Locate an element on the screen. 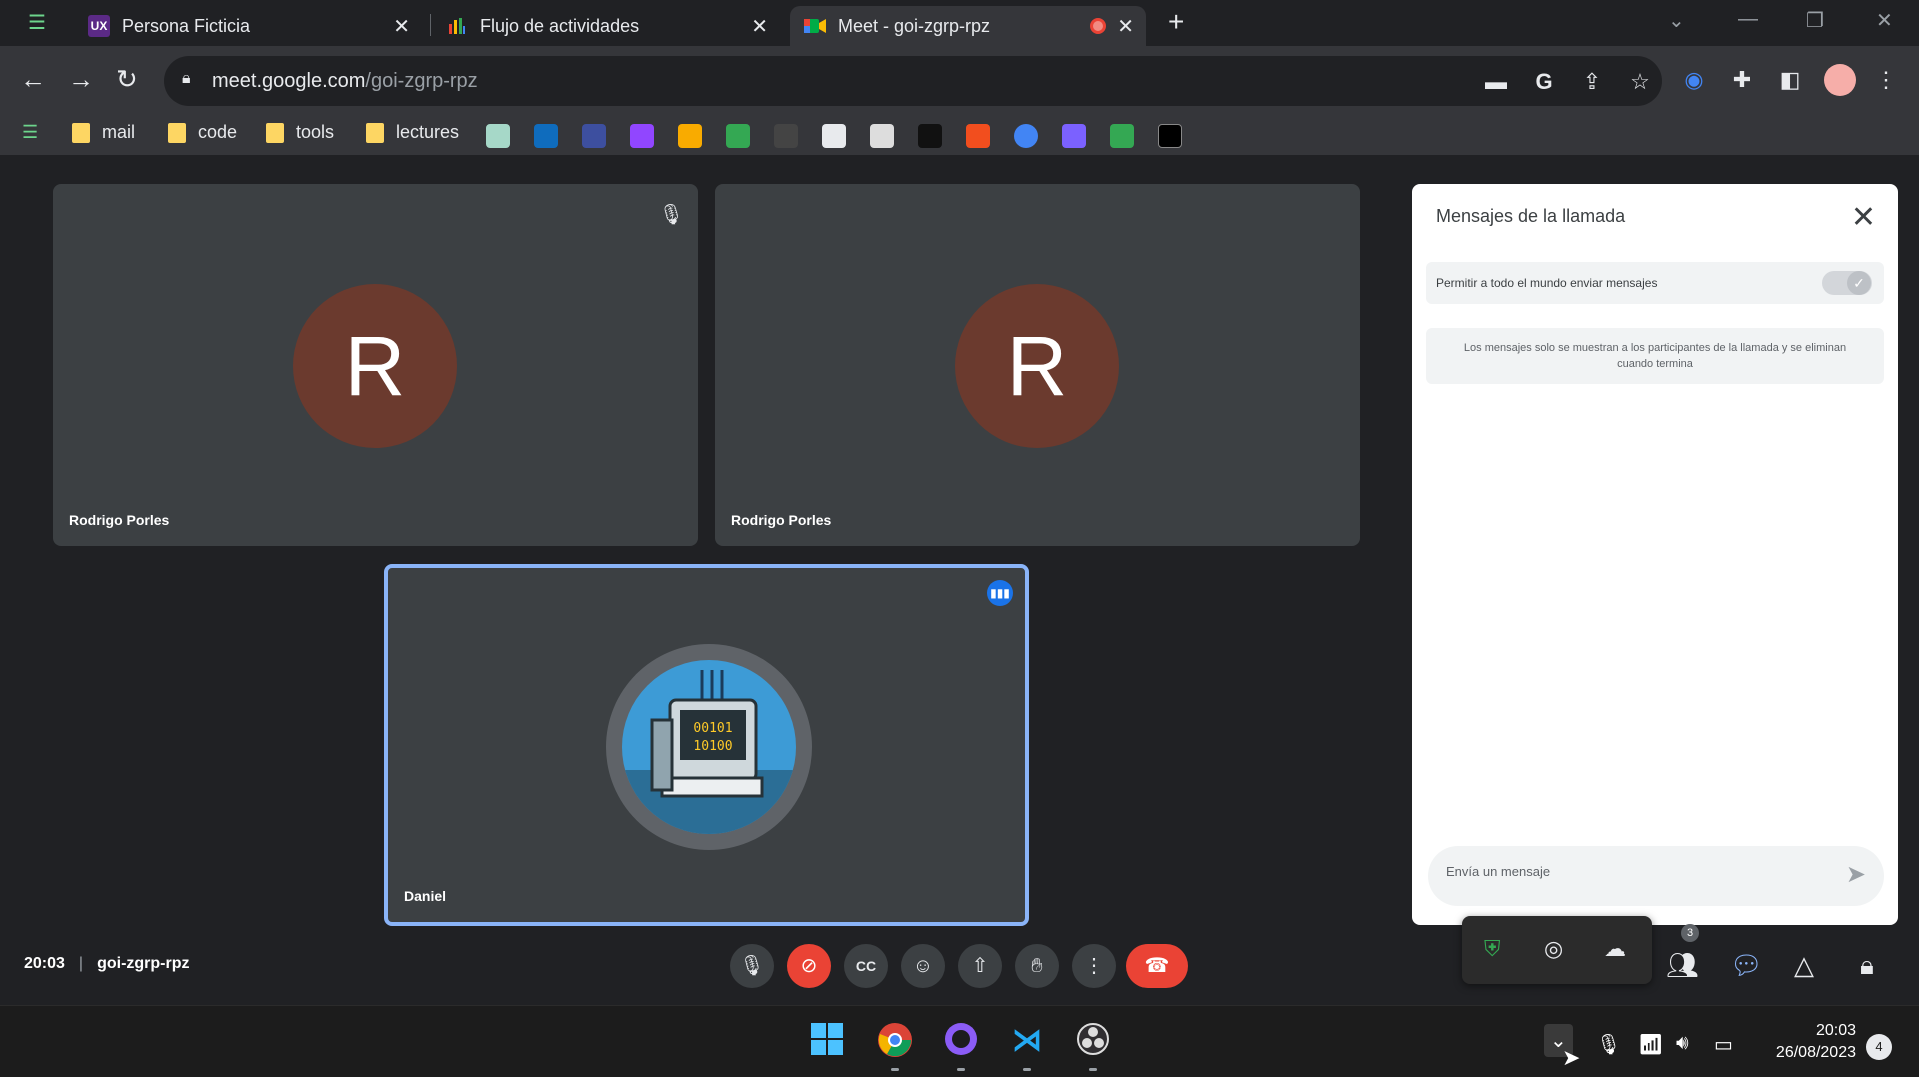  extension-icon: ◉ is located at coordinates (1694, 80).